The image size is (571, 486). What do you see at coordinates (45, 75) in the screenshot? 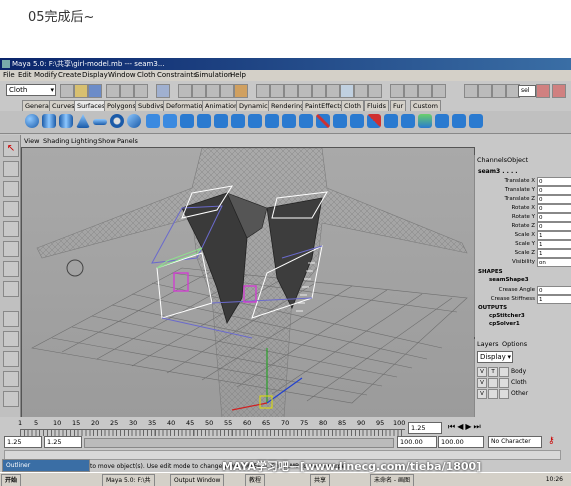
I see `menu-modify: Modify` at bounding box center [45, 75].